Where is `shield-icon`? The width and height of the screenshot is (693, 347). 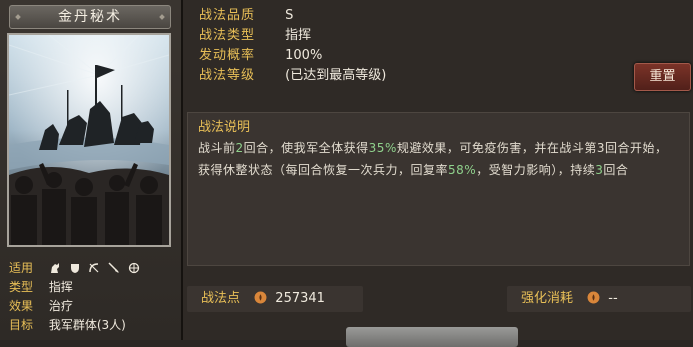
shield-icon is located at coordinates (74, 268).